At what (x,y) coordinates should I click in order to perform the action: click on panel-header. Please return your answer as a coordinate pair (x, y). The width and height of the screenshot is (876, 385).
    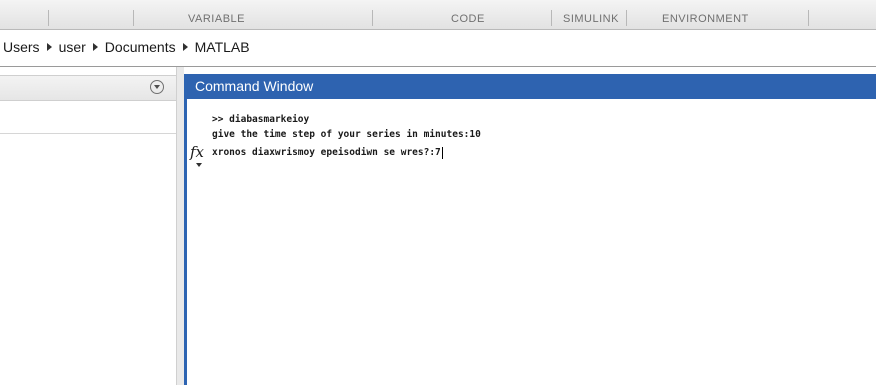
    Looking at the image, I should click on (88, 88).